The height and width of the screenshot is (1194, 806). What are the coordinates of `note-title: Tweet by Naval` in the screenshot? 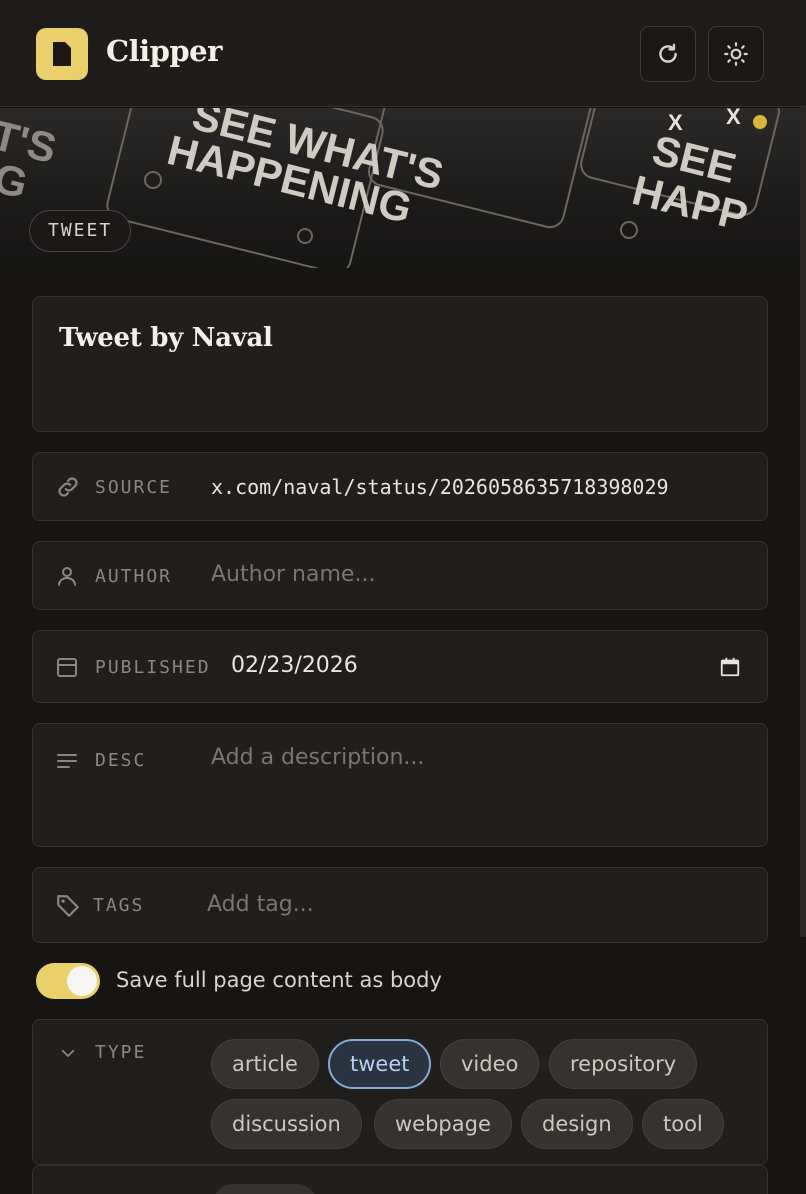 It's located at (166, 338).